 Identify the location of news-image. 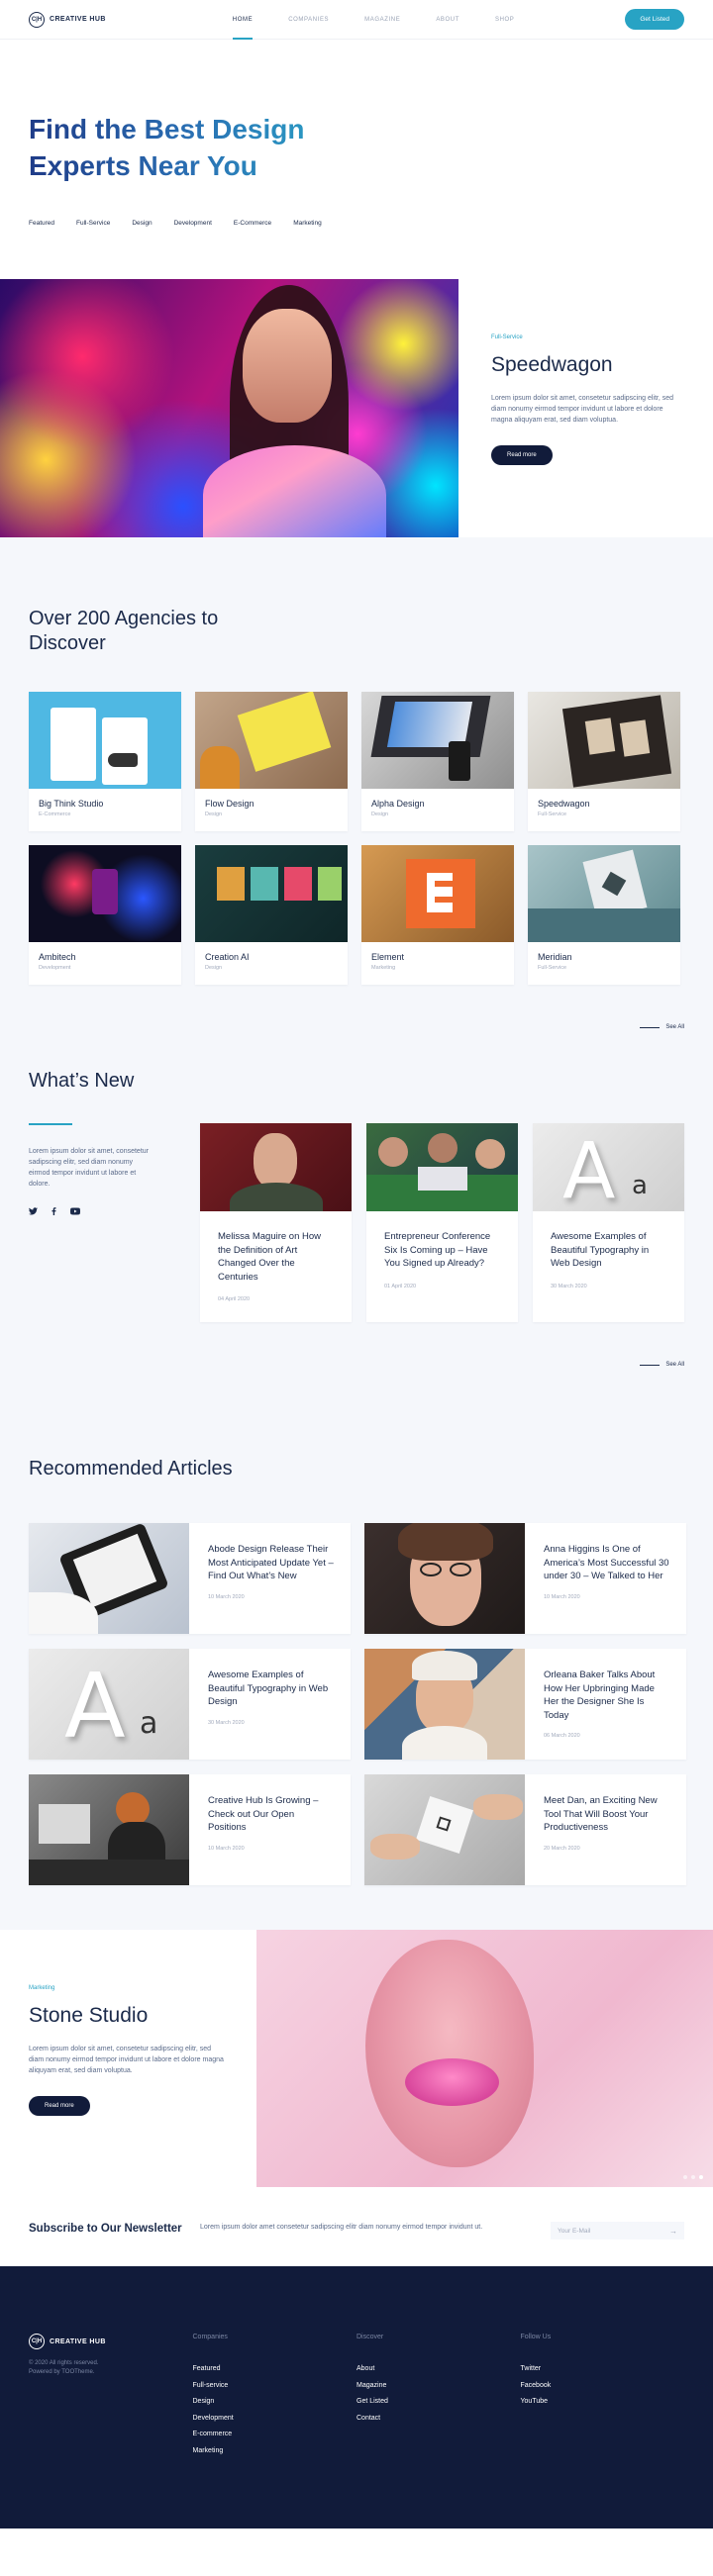
(442, 1167).